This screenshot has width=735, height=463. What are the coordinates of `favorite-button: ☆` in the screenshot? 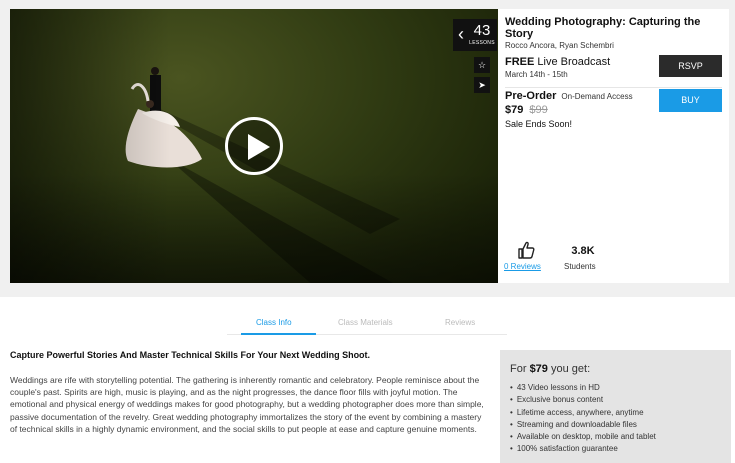 It's located at (482, 65).